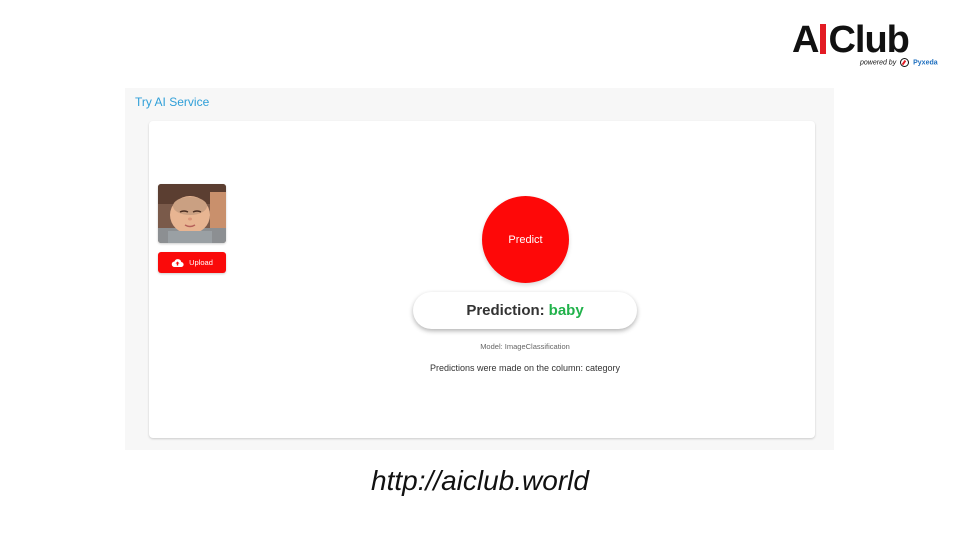  What do you see at coordinates (899, 62) in the screenshot?
I see `logo-powered-by: powered by Pyxeda` at bounding box center [899, 62].